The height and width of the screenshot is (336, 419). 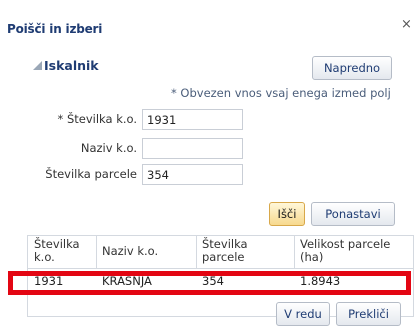 What do you see at coordinates (37, 65) in the screenshot?
I see `collapse-triangle-icon` at bounding box center [37, 65].